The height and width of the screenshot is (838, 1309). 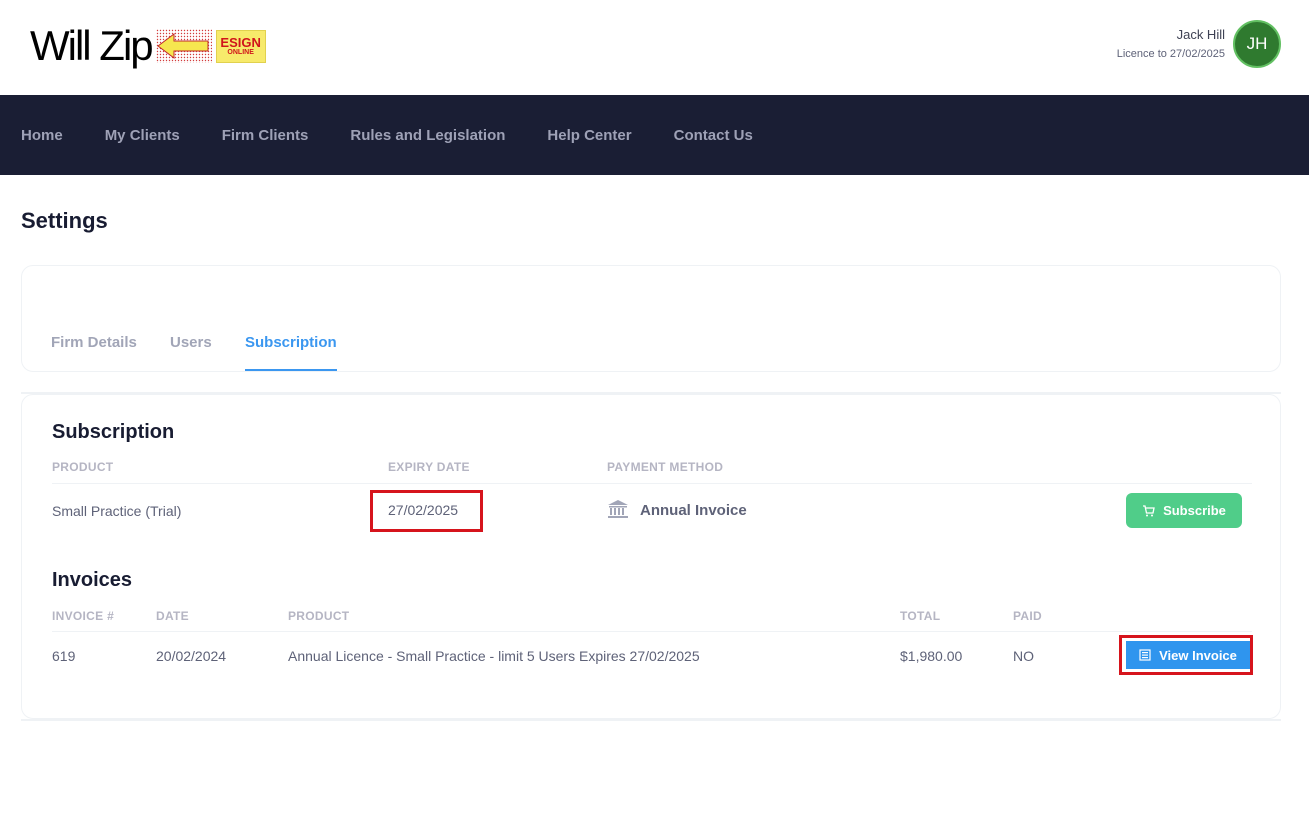 What do you see at coordinates (64, 656) in the screenshot?
I see `invoice-number: 619` at bounding box center [64, 656].